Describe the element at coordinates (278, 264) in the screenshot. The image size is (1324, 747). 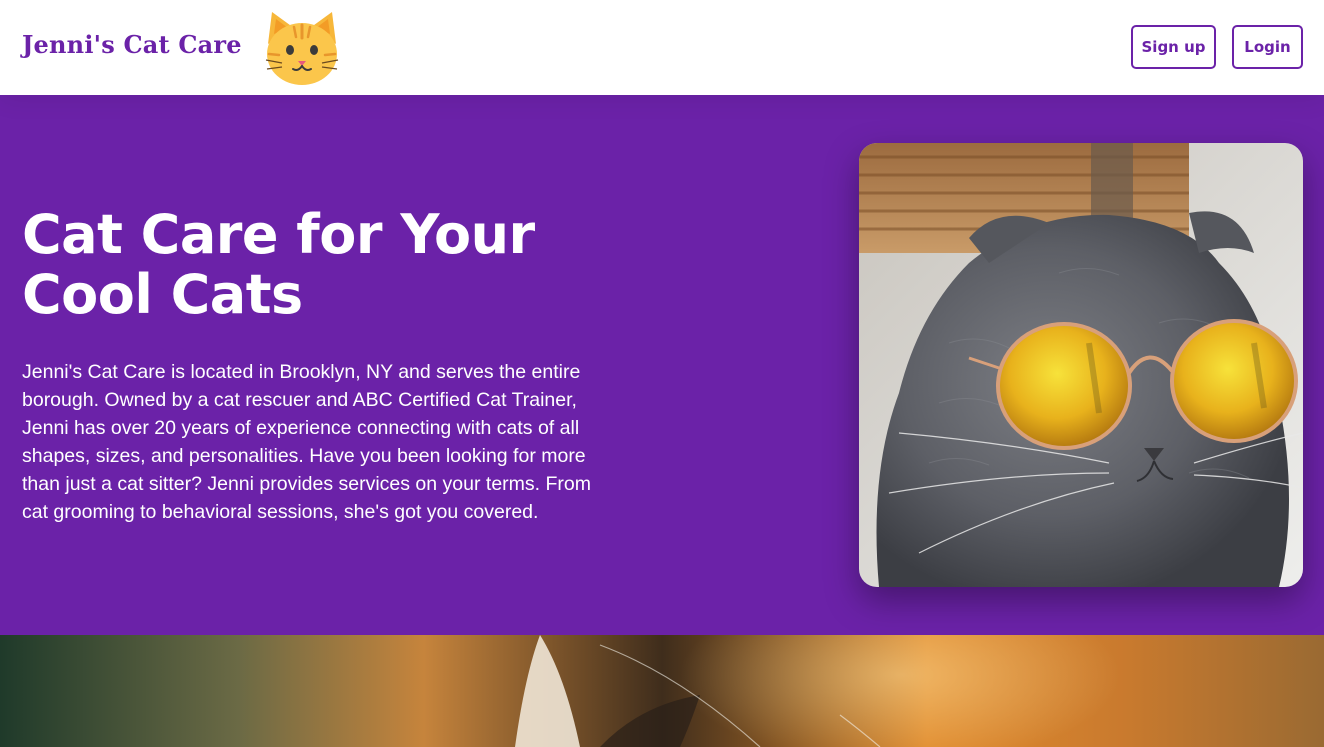
I see `hero-title: Cat Care for Your Cool Cats` at that location.